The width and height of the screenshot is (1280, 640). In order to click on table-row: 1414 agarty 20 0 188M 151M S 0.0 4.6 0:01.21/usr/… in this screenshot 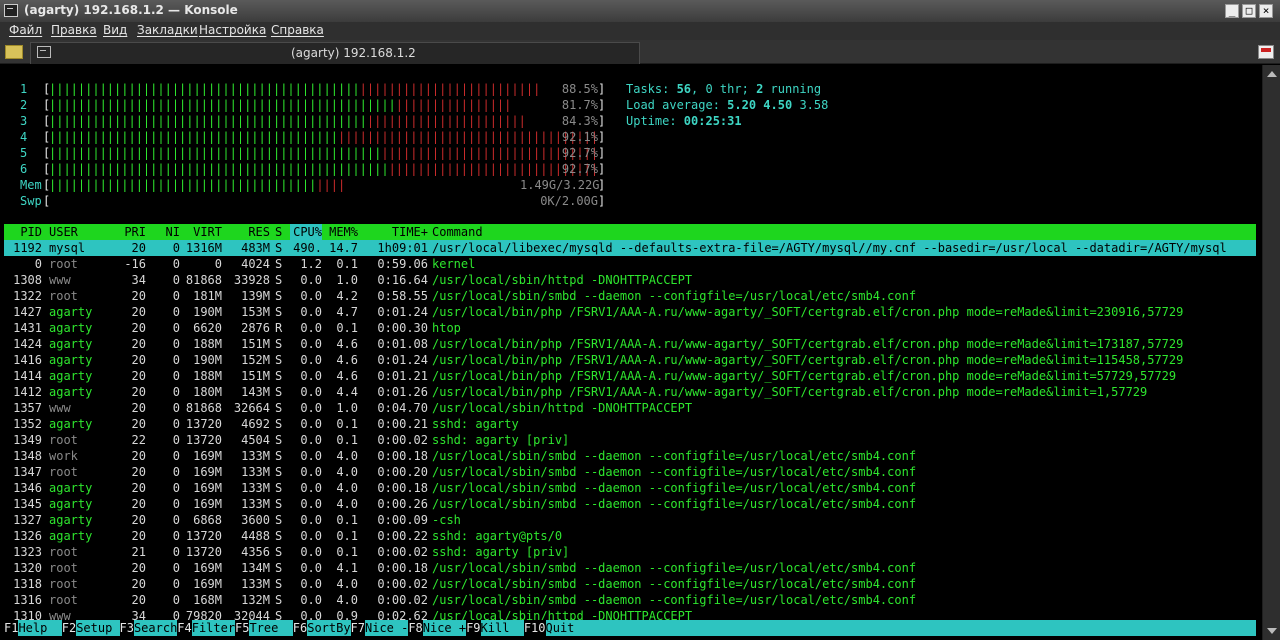, I will do `click(630, 376)`.